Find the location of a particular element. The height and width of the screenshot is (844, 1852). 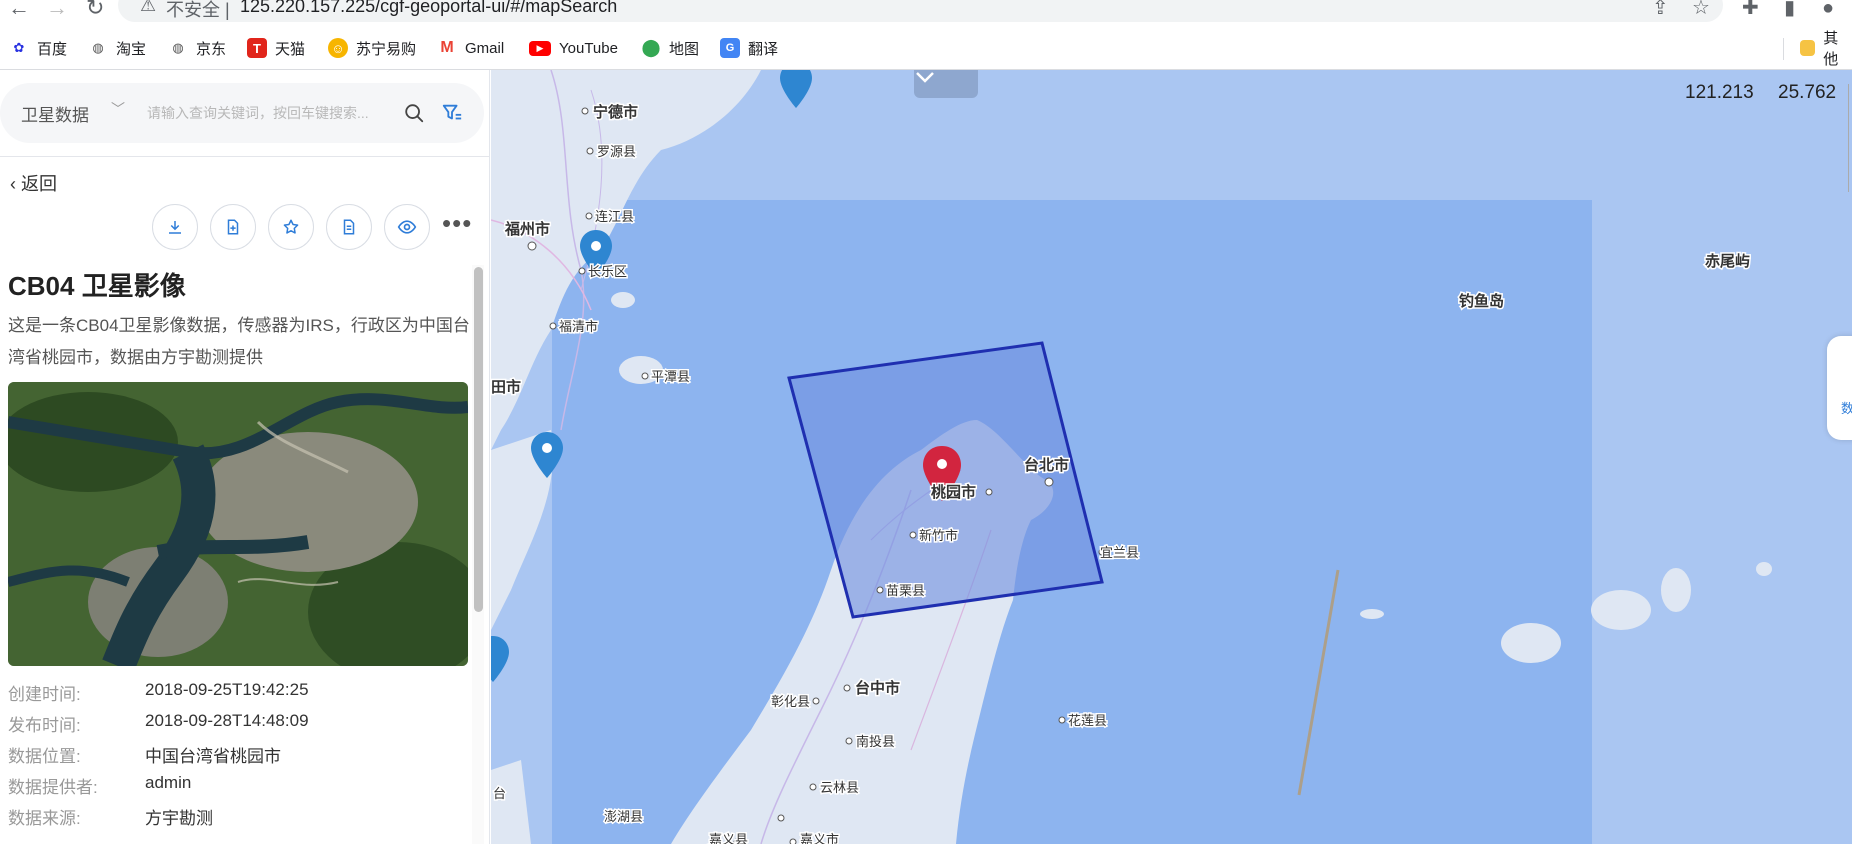

document-button is located at coordinates (349, 227).